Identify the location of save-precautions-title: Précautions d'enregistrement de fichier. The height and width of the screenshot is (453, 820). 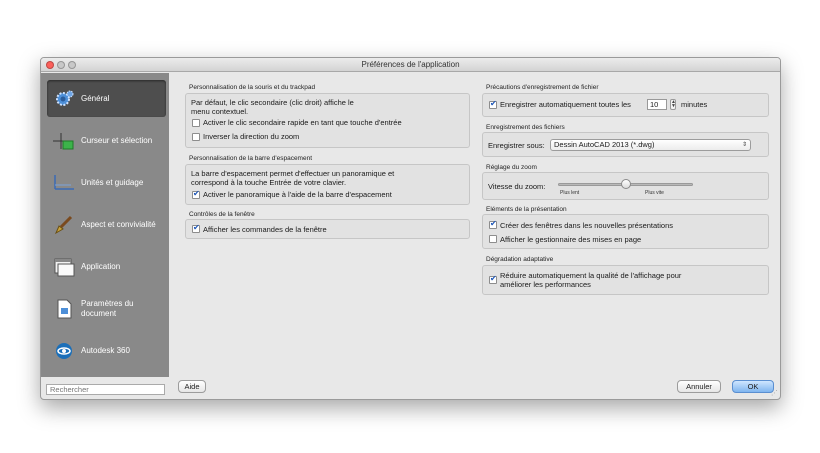
(542, 87).